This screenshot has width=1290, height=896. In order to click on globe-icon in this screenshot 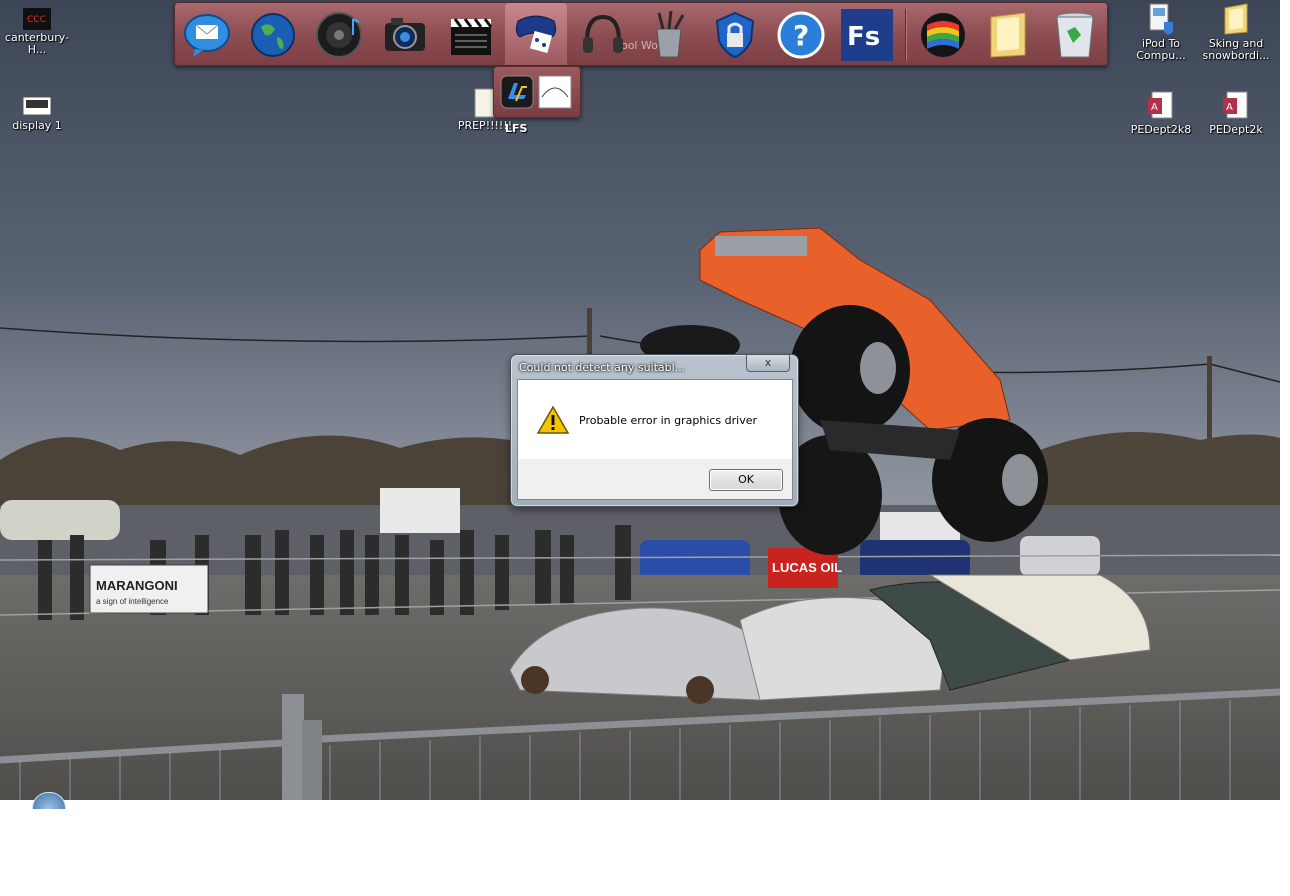, I will do `click(273, 35)`.